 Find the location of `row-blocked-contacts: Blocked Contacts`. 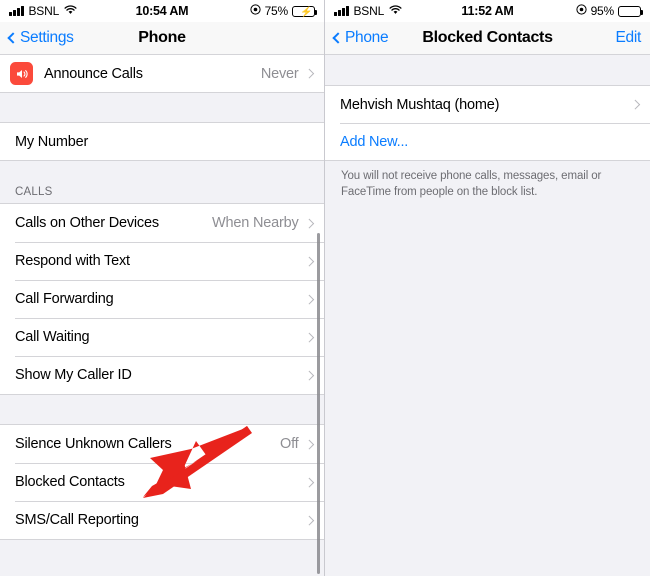

row-blocked-contacts: Blocked Contacts is located at coordinates (162, 482).